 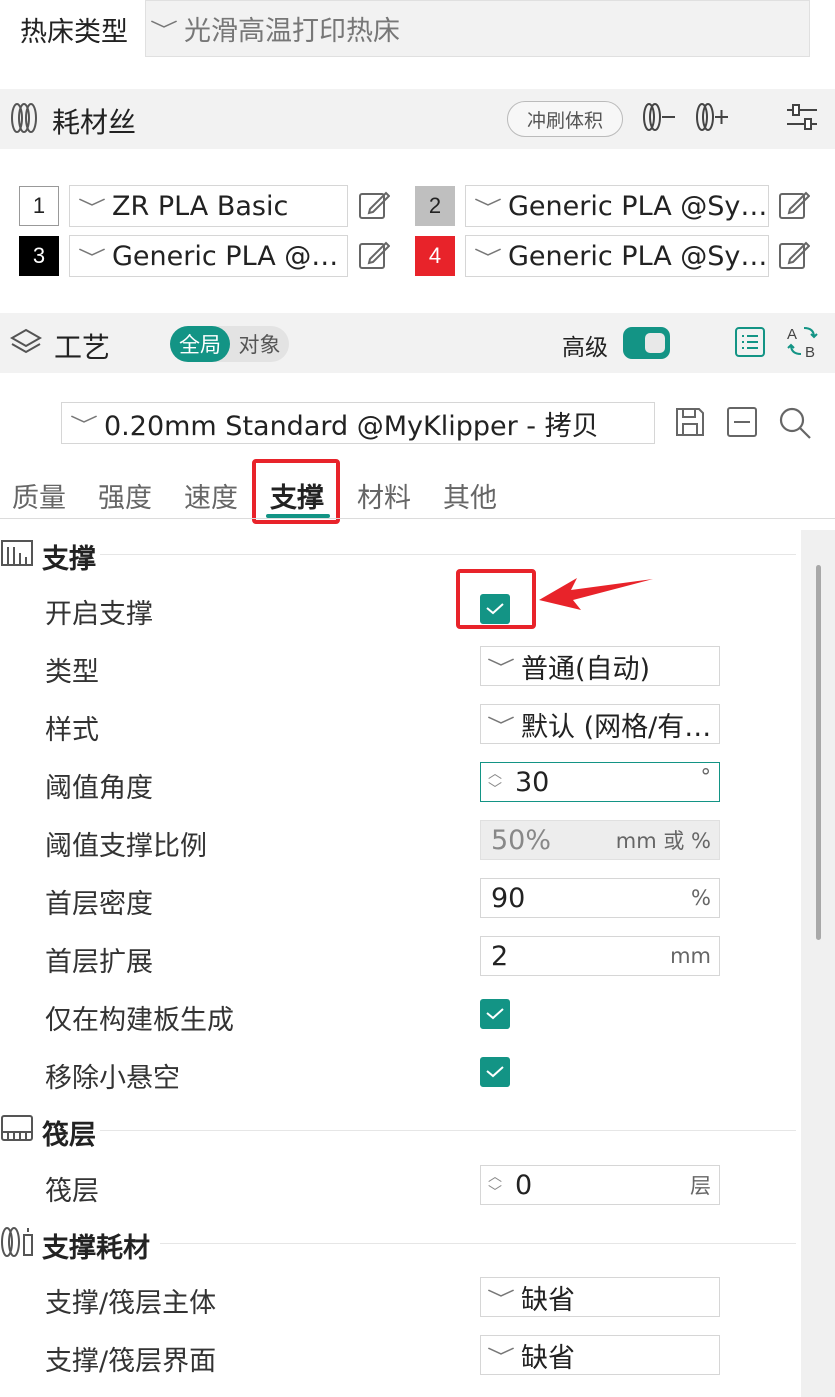 What do you see at coordinates (384, 495) in the screenshot?
I see `tab-material: 材料` at bounding box center [384, 495].